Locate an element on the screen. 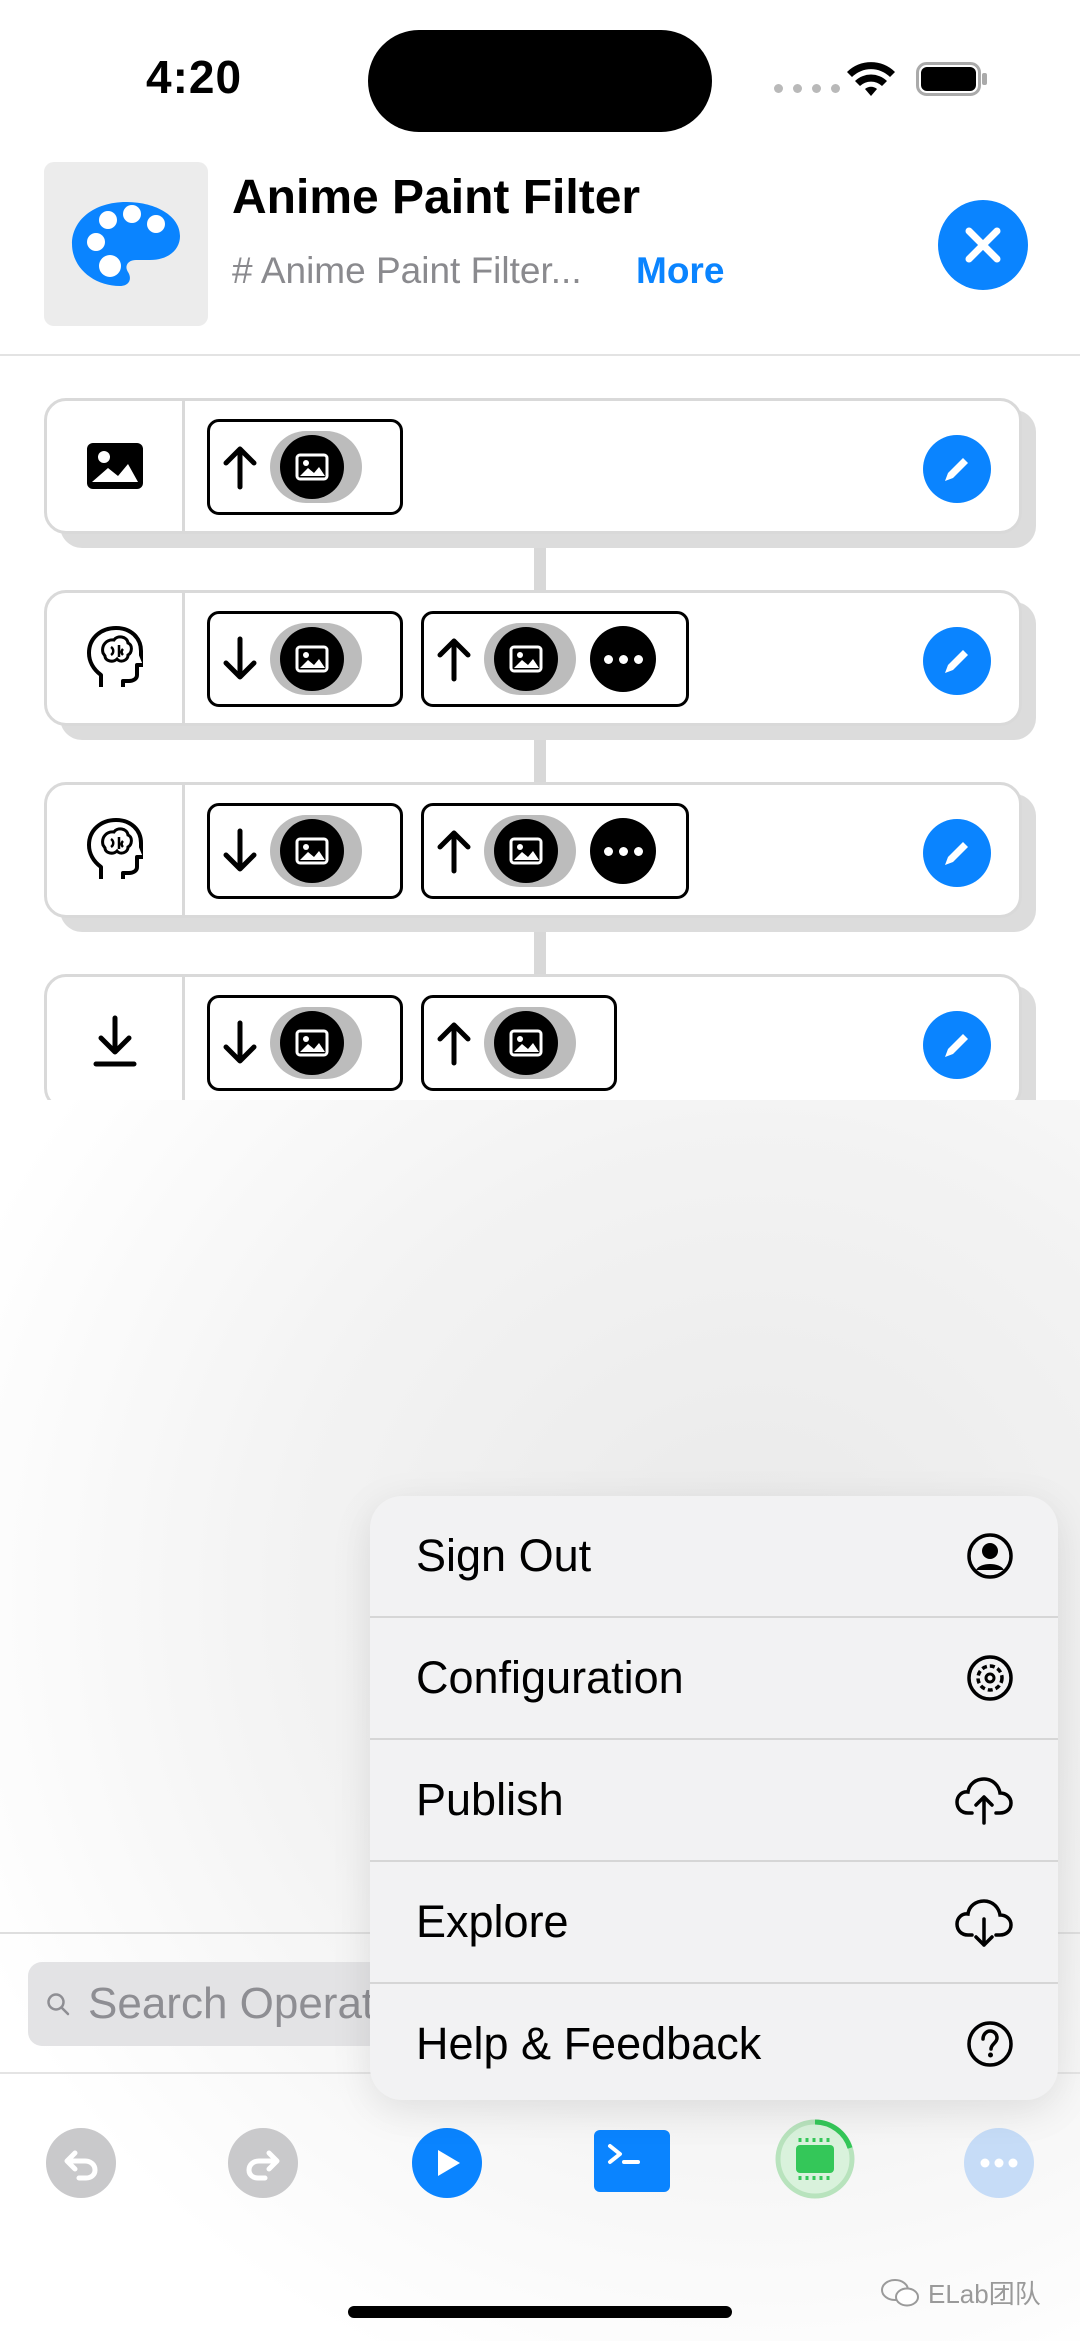 The image size is (1080, 2341). app-icon is located at coordinates (126, 244).